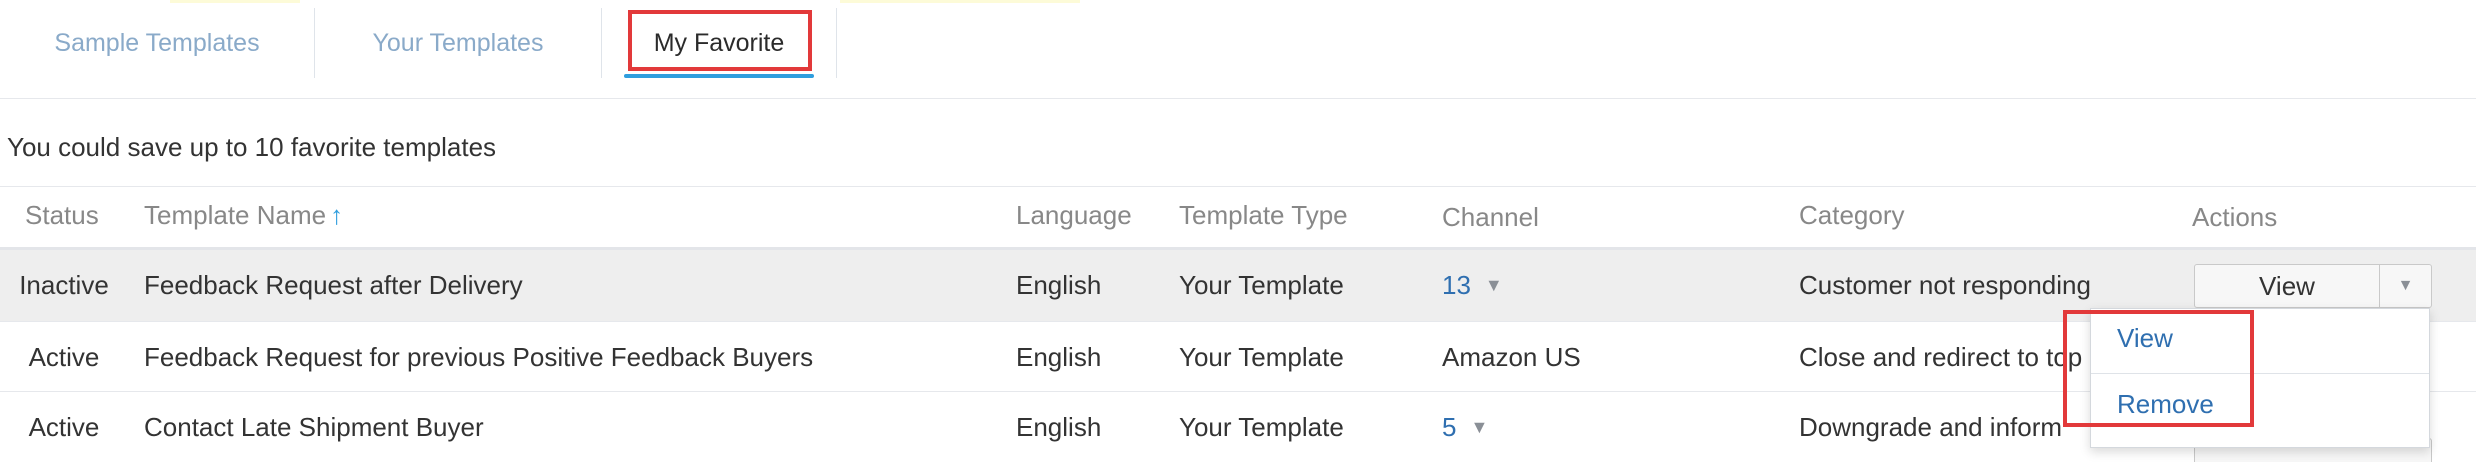 This screenshot has height=462, width=2476. Describe the element at coordinates (1465, 427) in the screenshot. I see `channel-count-dropdown: 5 ▼` at that location.